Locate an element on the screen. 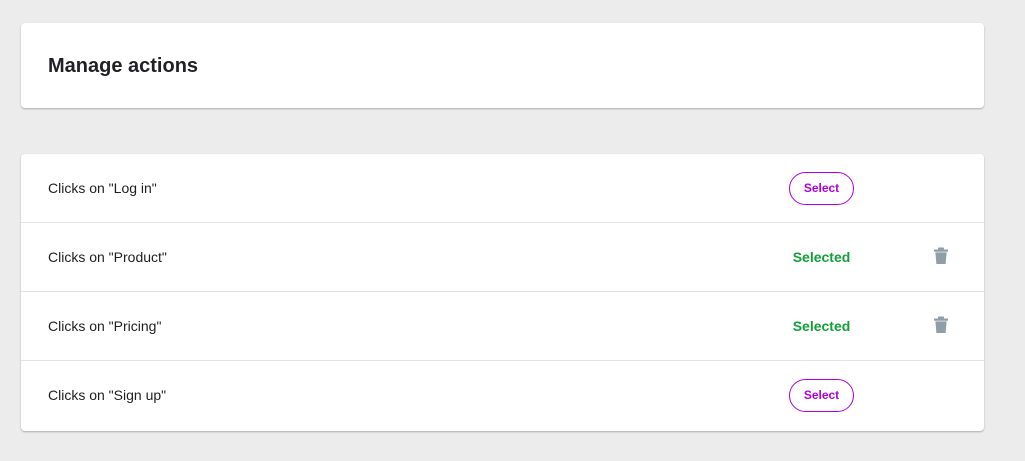 The width and height of the screenshot is (1025, 461). action-row-pricing: Clicks on "Pricing" Selected is located at coordinates (502, 326).